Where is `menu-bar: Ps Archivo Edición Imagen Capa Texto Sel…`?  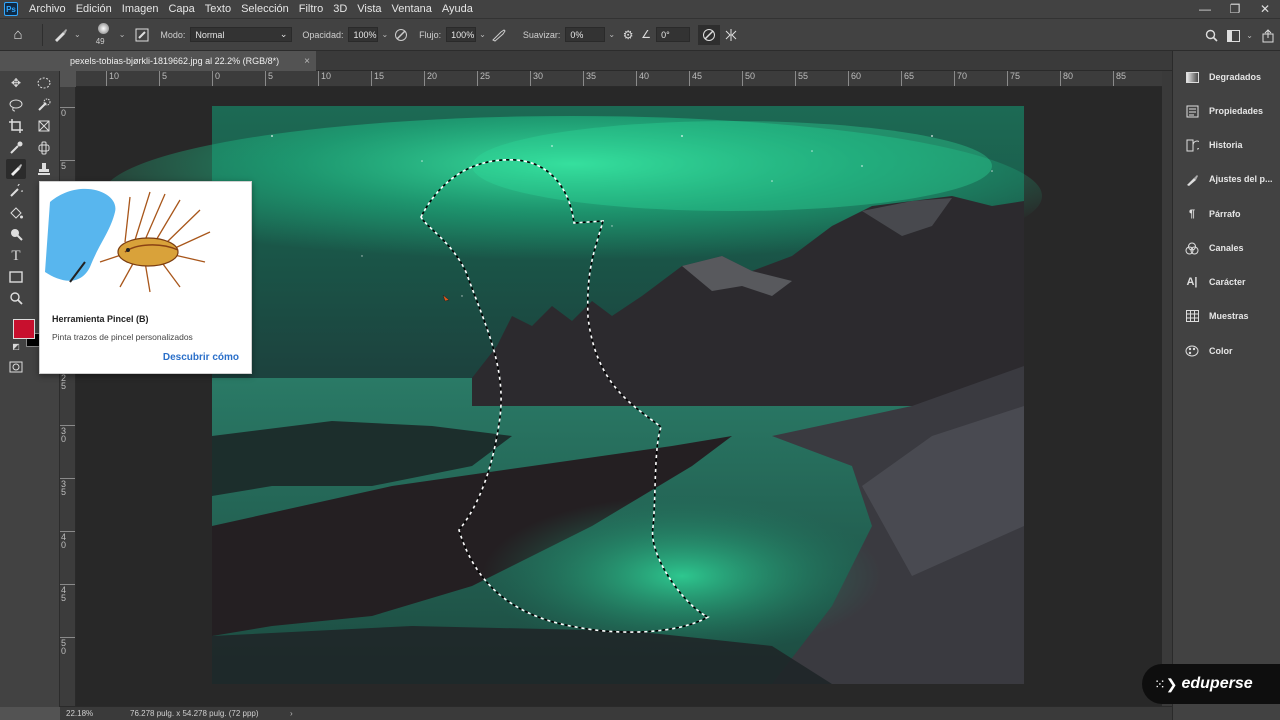
menu-bar: Ps Archivo Edición Imagen Capa Texto Sel… is located at coordinates (640, 9).